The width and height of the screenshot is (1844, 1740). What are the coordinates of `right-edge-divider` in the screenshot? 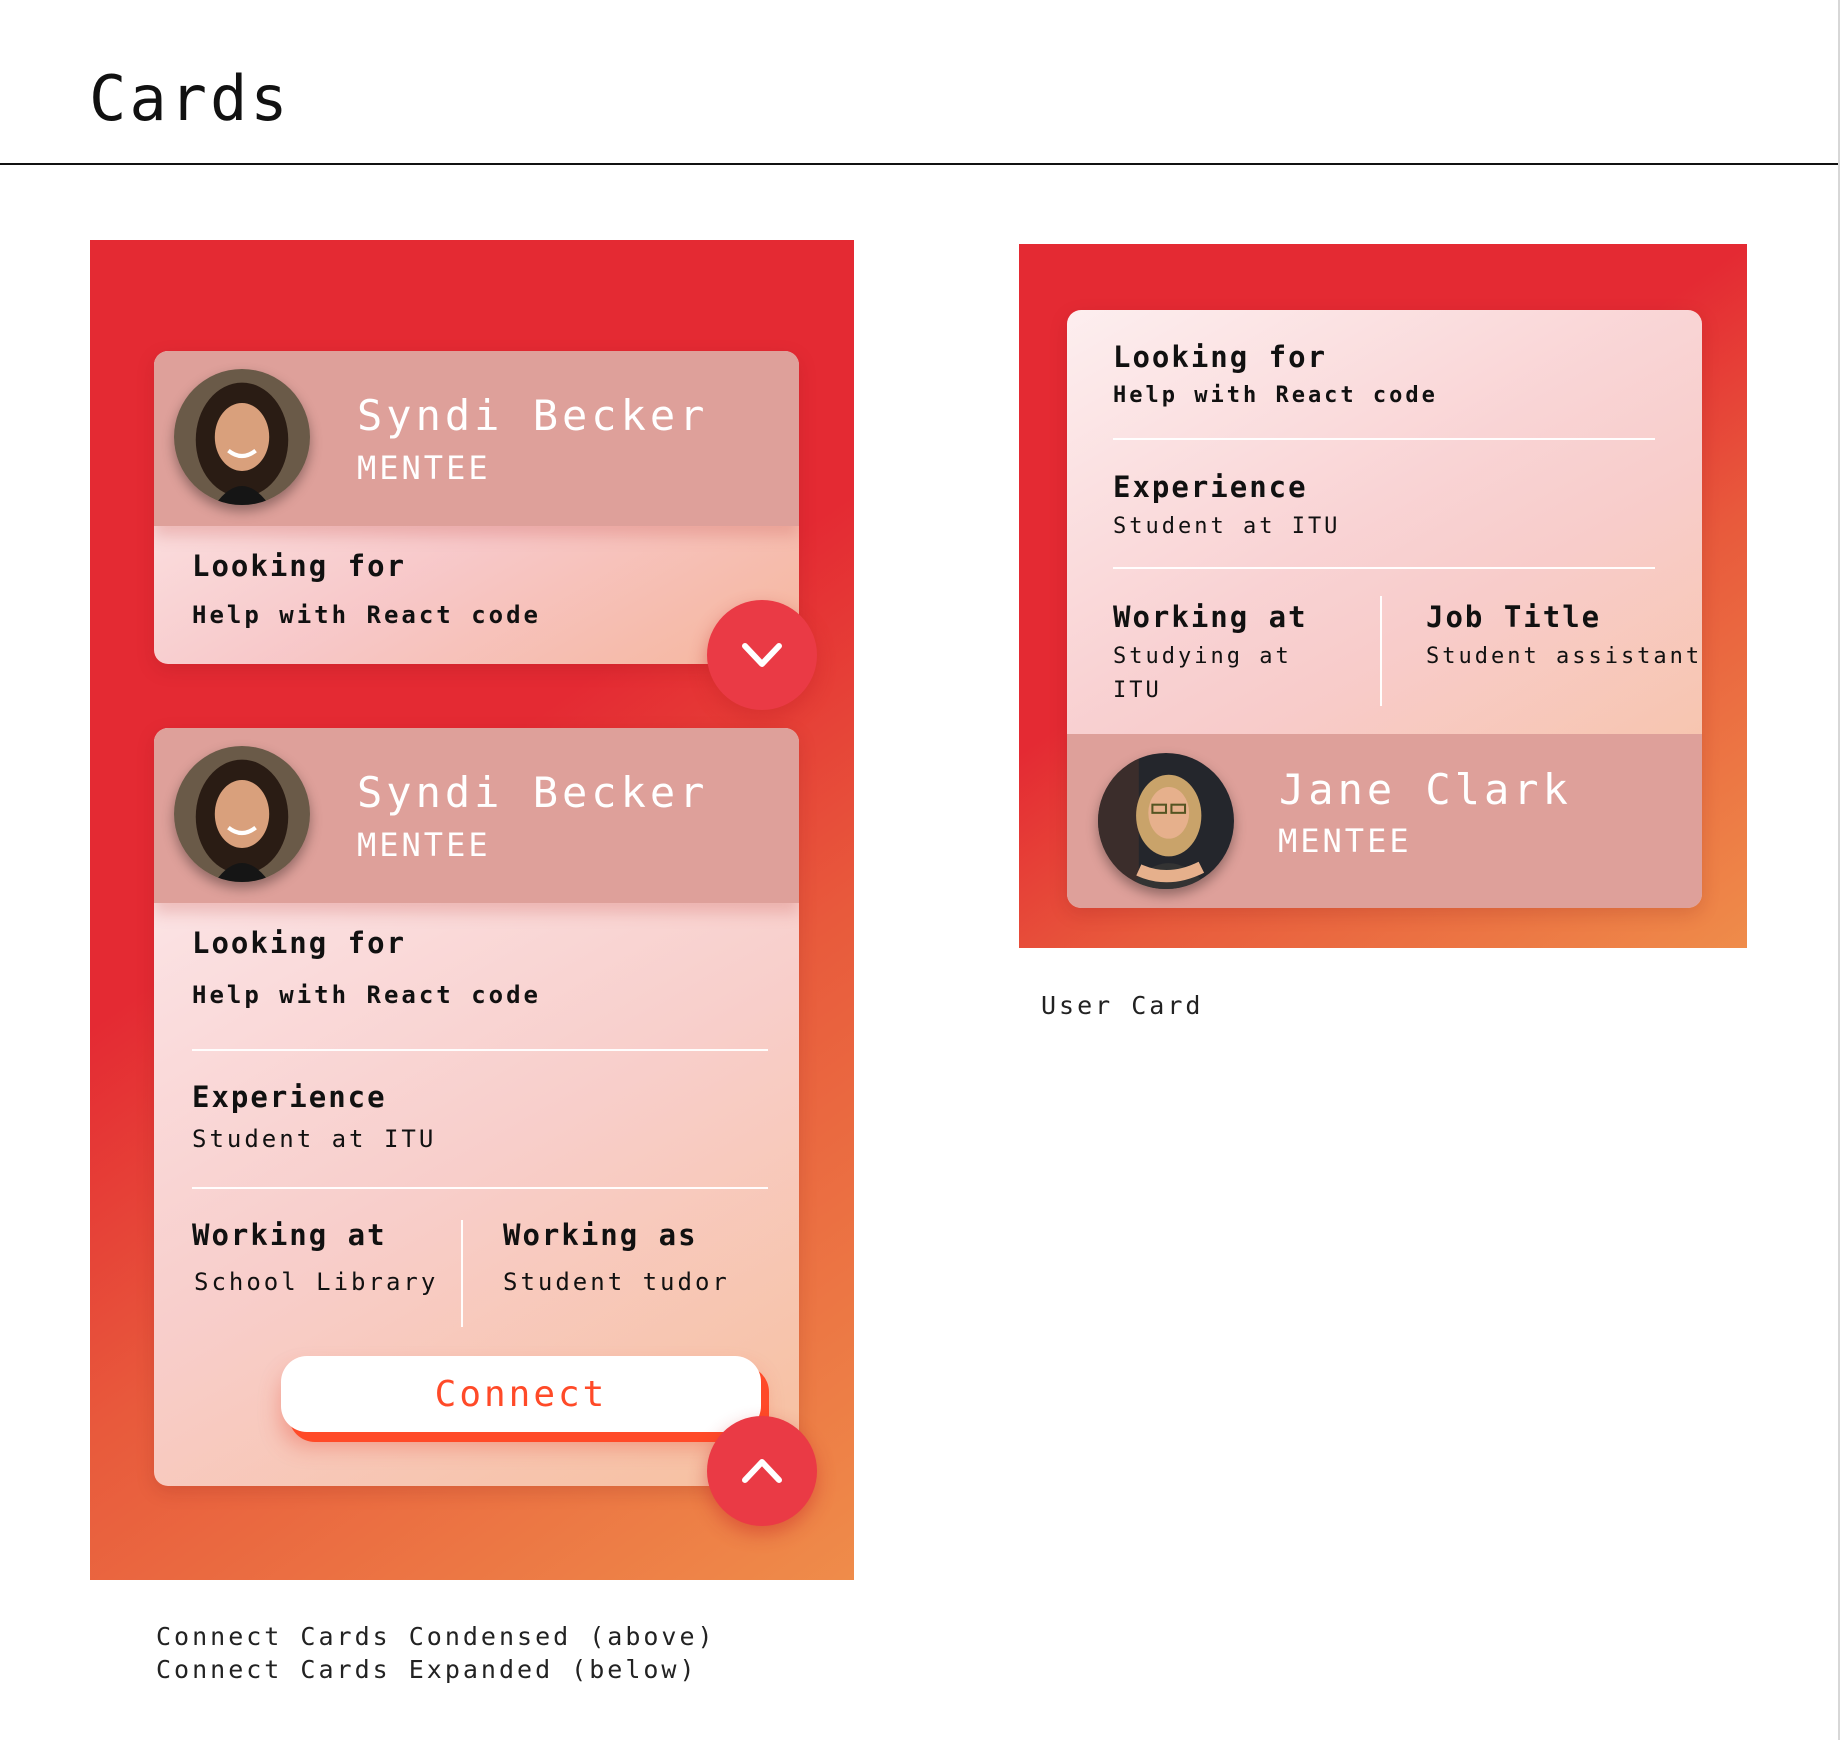 It's located at (1839, 870).